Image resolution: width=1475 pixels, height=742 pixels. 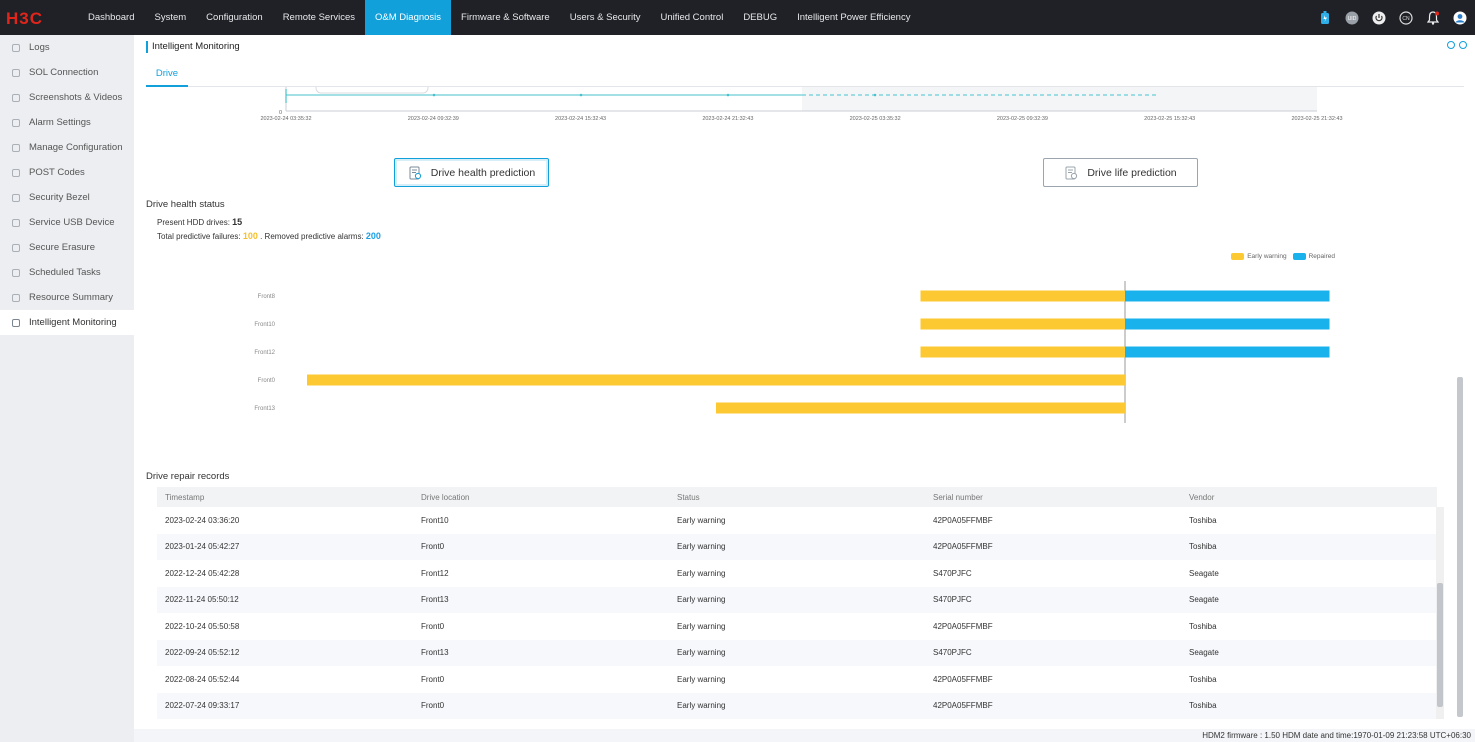 I want to click on sidebar-item-security-bezel: Security Bezel, so click(x=67, y=197).